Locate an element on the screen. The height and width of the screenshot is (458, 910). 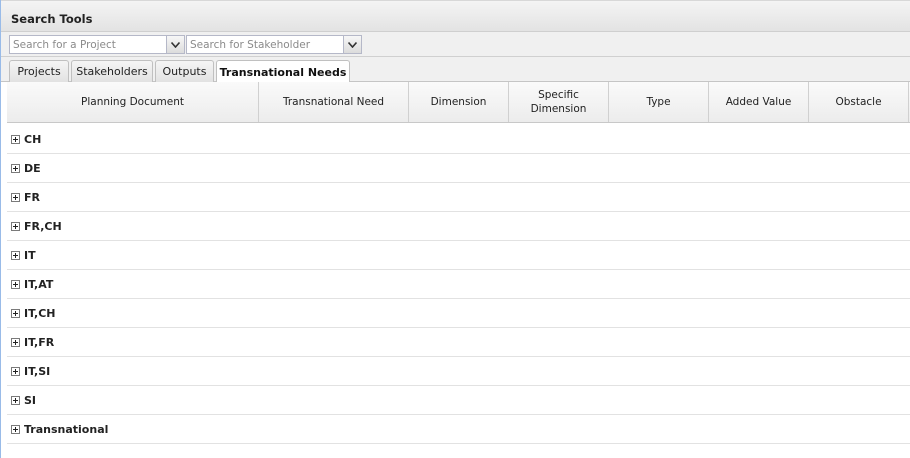
project-search-combo is located at coordinates (97, 44).